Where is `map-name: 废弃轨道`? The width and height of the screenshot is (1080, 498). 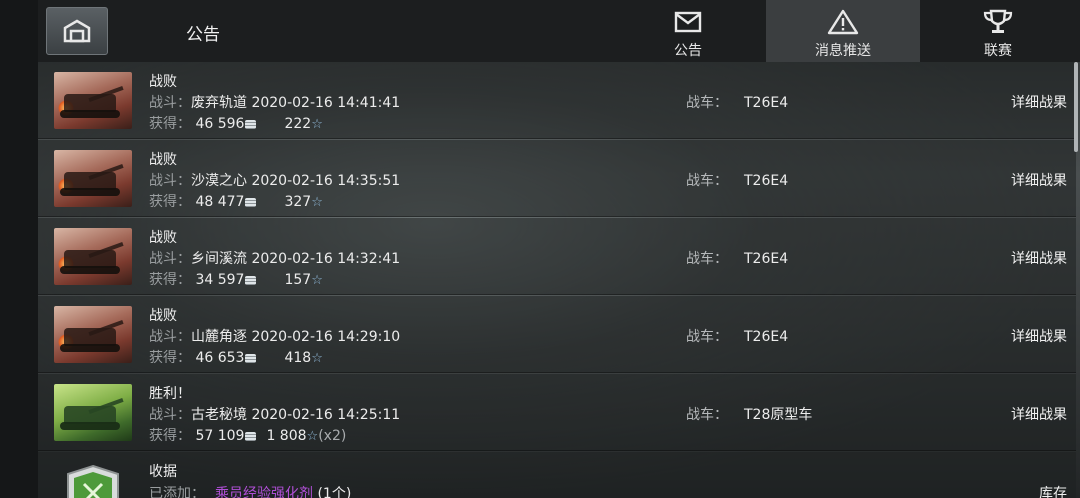
map-name: 废弃轨道 is located at coordinates (219, 103).